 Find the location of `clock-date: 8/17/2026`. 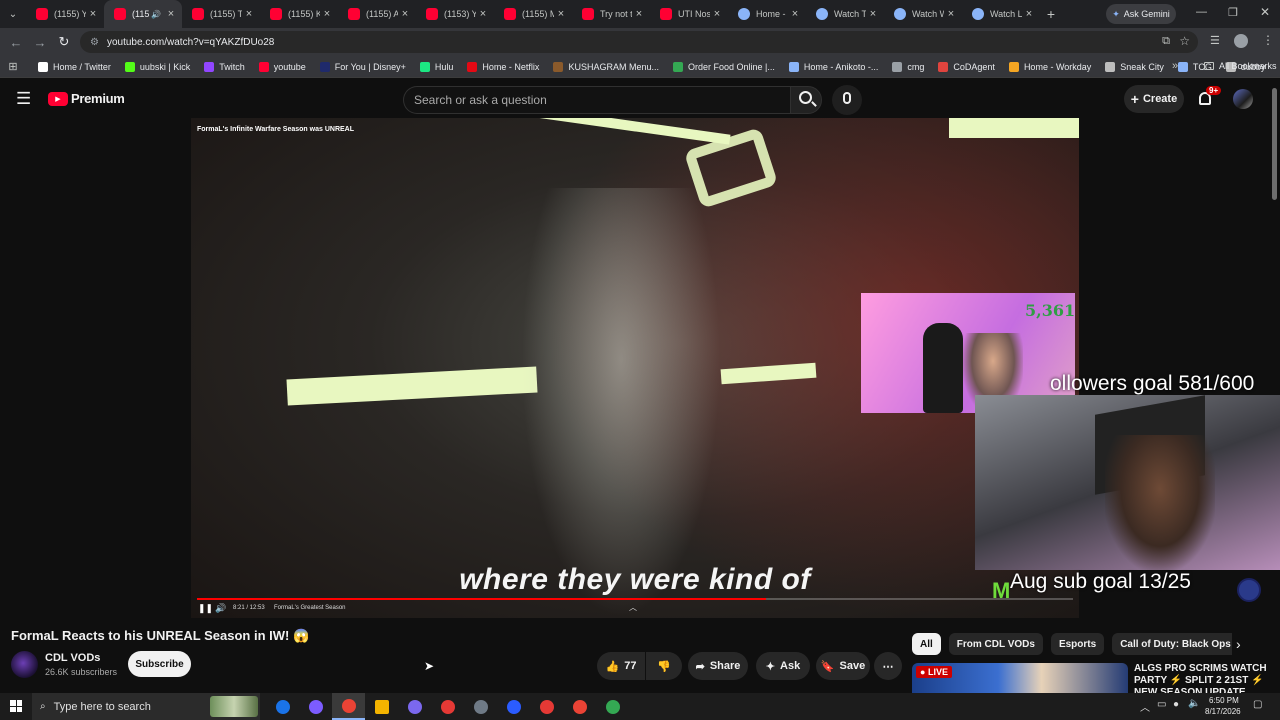

clock-date: 8/17/2026 is located at coordinates (1223, 711).